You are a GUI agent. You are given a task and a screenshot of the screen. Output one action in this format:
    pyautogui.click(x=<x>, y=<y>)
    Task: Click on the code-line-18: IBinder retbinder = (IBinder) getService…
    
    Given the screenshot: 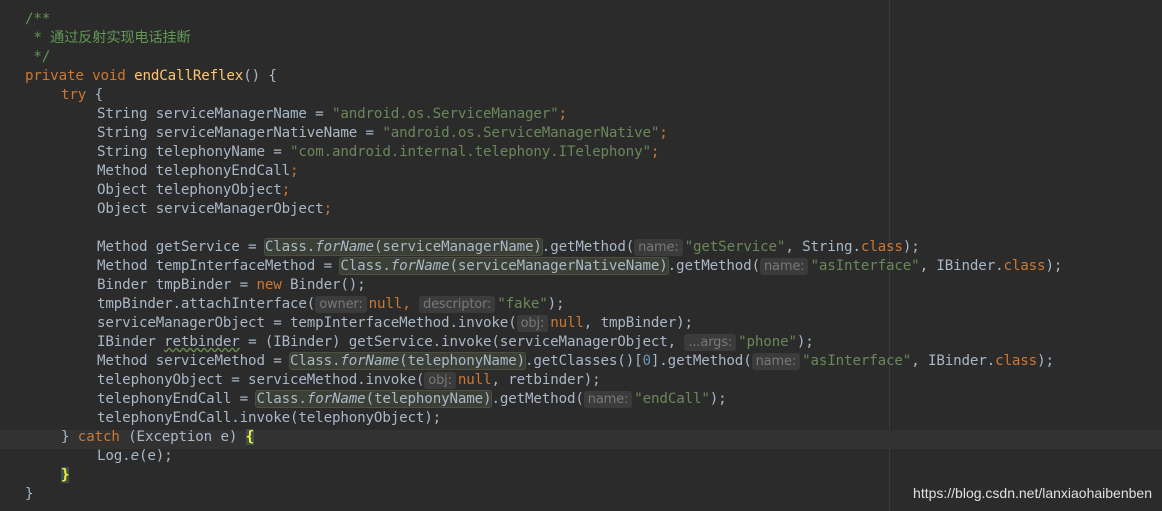 What is the action you would take?
    pyautogui.click(x=455, y=342)
    